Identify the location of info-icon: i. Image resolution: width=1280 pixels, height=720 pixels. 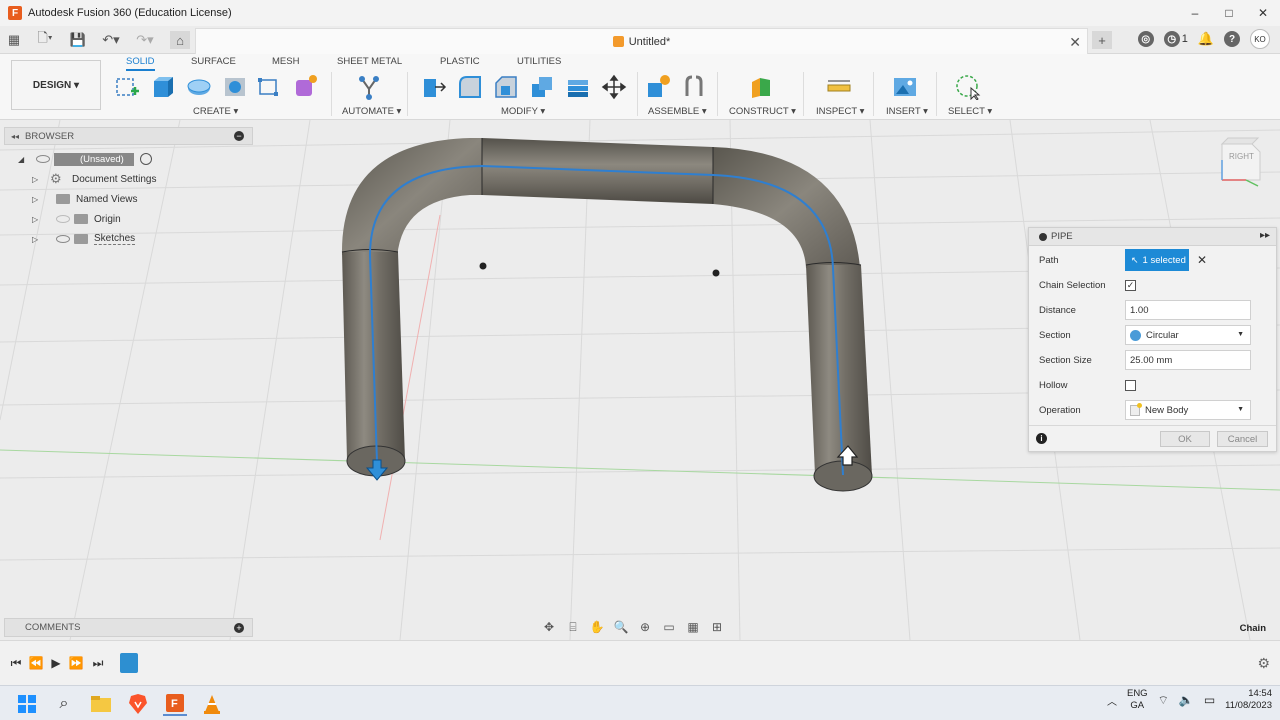
(1041, 438).